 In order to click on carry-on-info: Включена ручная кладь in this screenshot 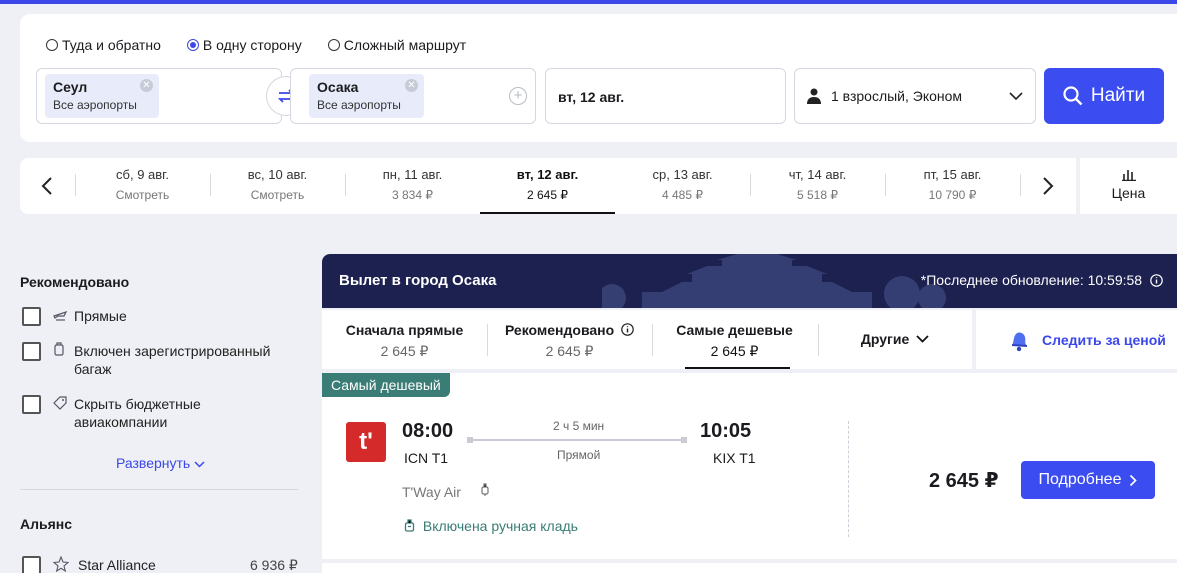, I will do `click(491, 526)`.